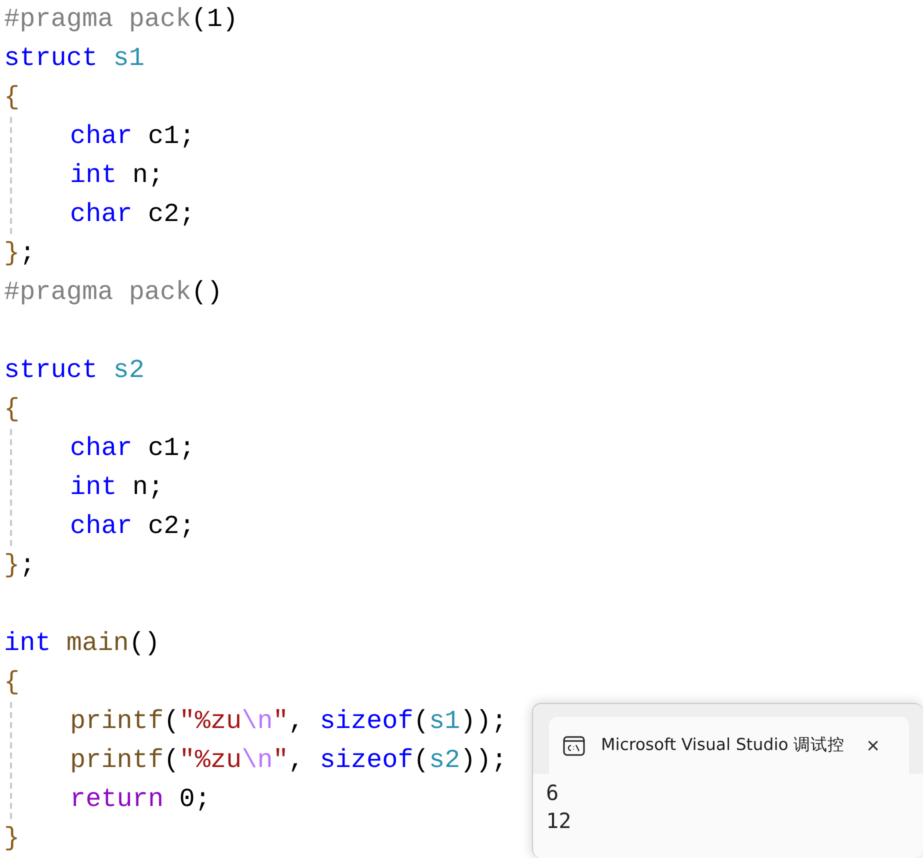  I want to click on console-icon, so click(574, 746).